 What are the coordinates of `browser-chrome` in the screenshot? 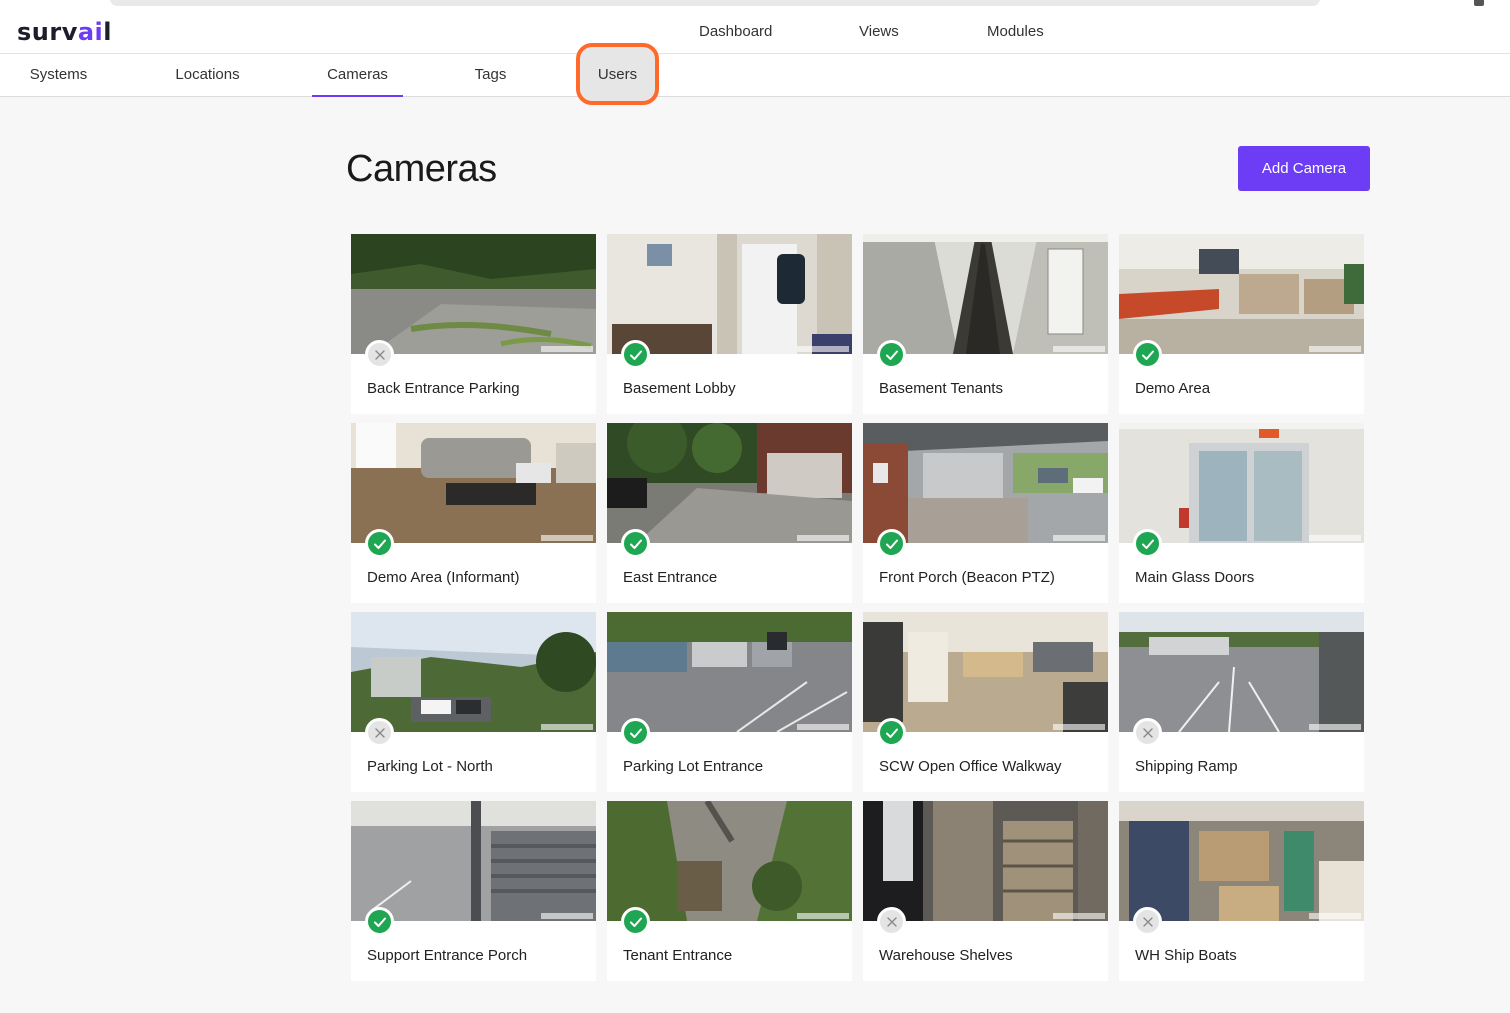 It's located at (755, 5).